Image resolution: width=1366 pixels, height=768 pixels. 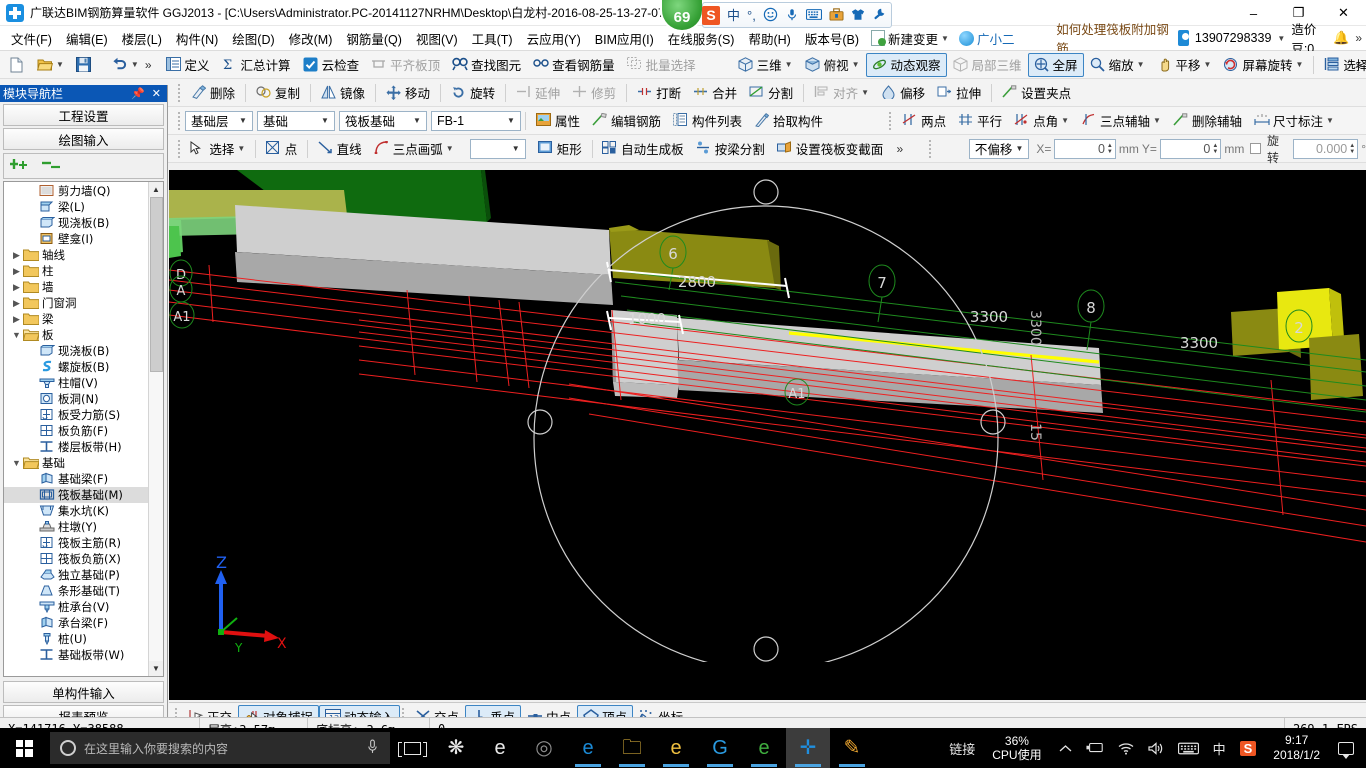 I want to click on ime-settings-icon, so click(x=879, y=15).